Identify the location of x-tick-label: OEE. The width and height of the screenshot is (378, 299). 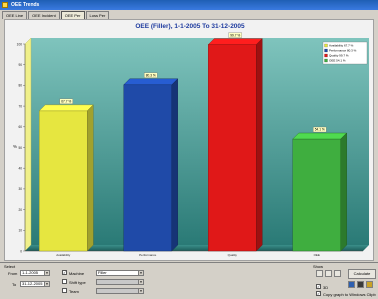
(317, 255).